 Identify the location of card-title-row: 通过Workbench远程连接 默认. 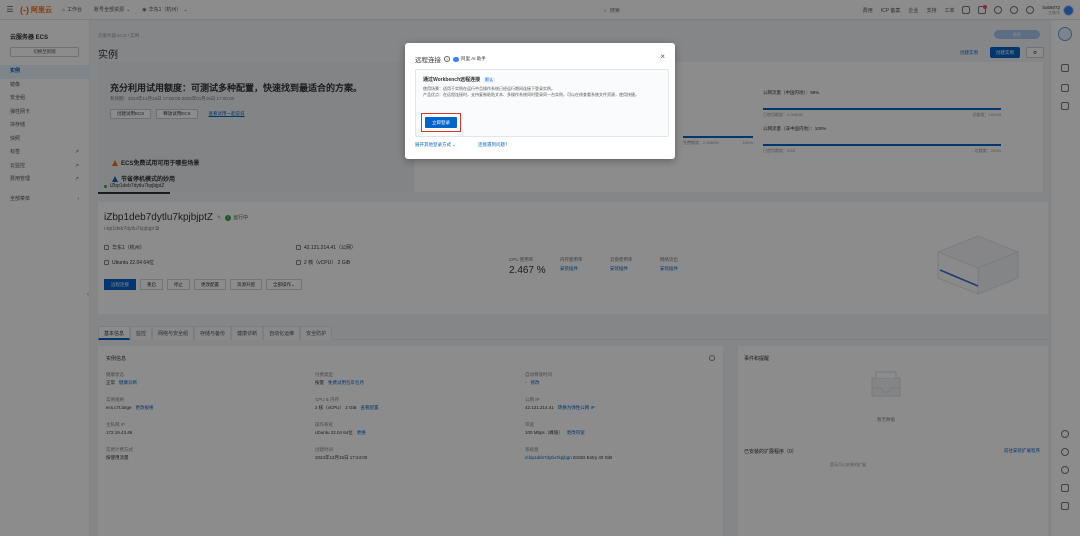
(459, 79).